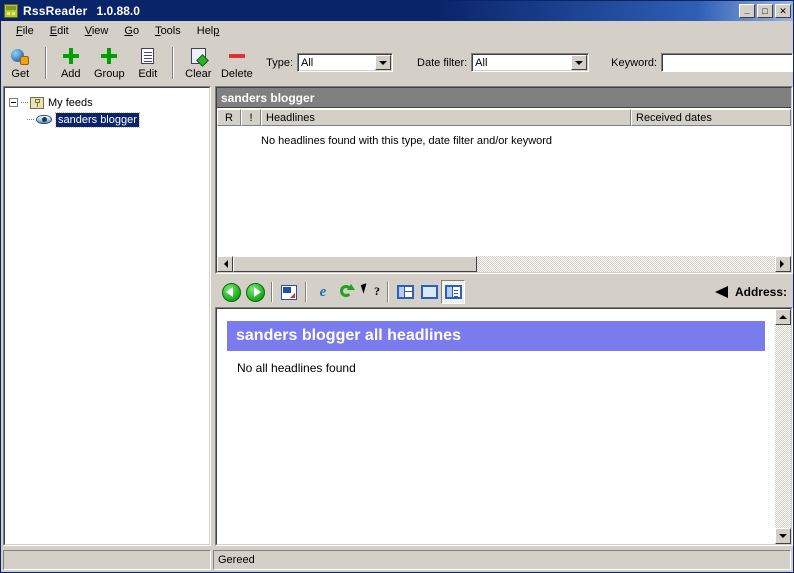  I want to click on whats-this-button: ?, so click(371, 292).